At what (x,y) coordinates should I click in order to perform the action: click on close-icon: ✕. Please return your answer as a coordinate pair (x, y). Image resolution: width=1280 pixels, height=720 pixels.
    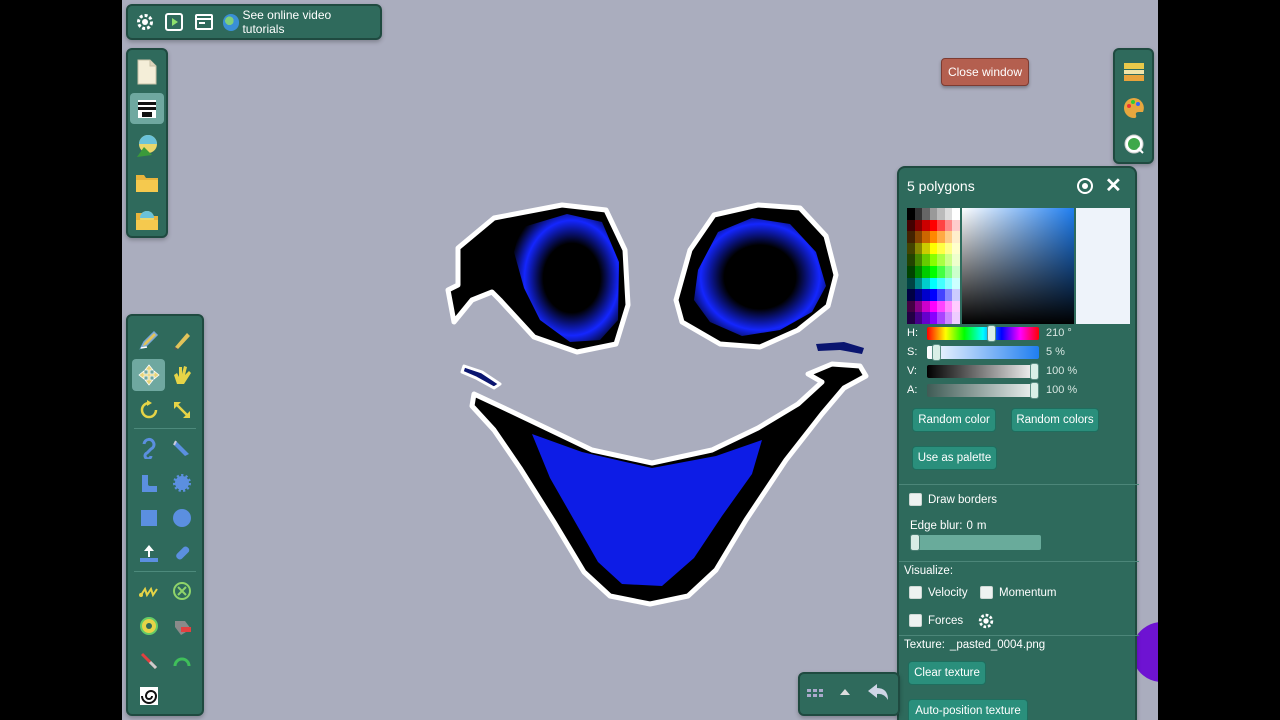
    Looking at the image, I should click on (1113, 186).